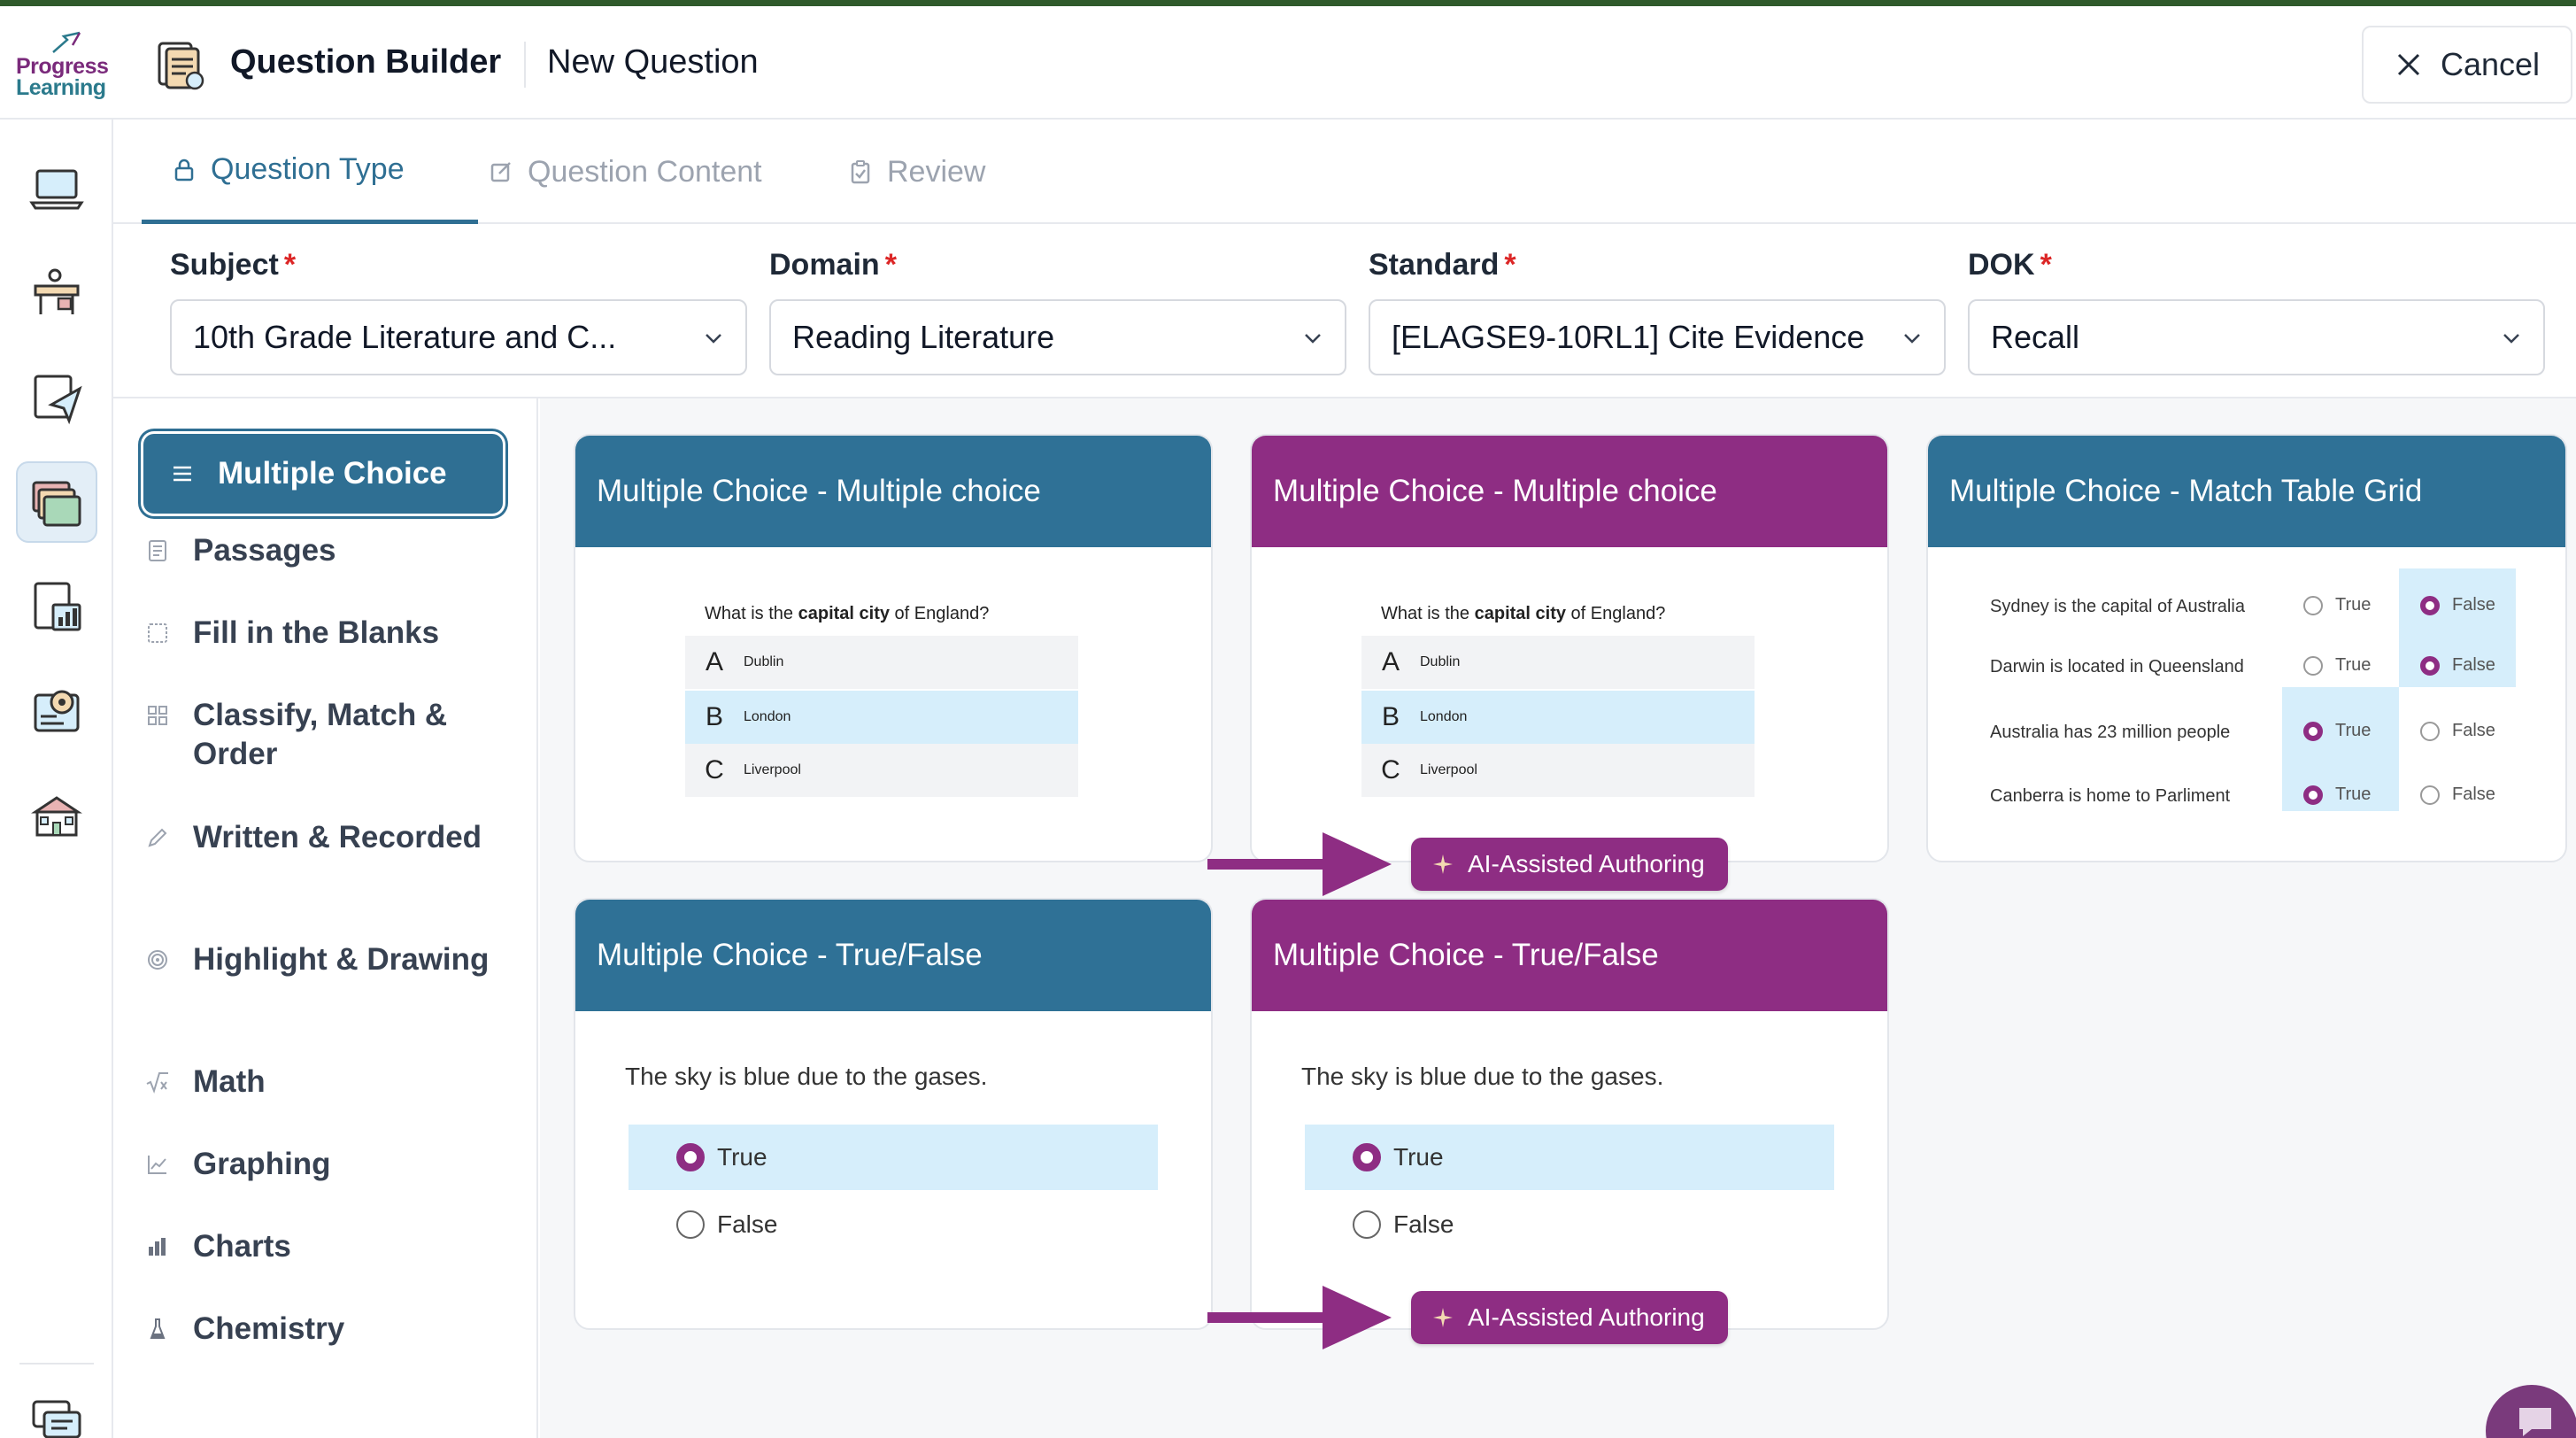 The height and width of the screenshot is (1438, 2576). I want to click on classroom-desk-icon, so click(57, 291).